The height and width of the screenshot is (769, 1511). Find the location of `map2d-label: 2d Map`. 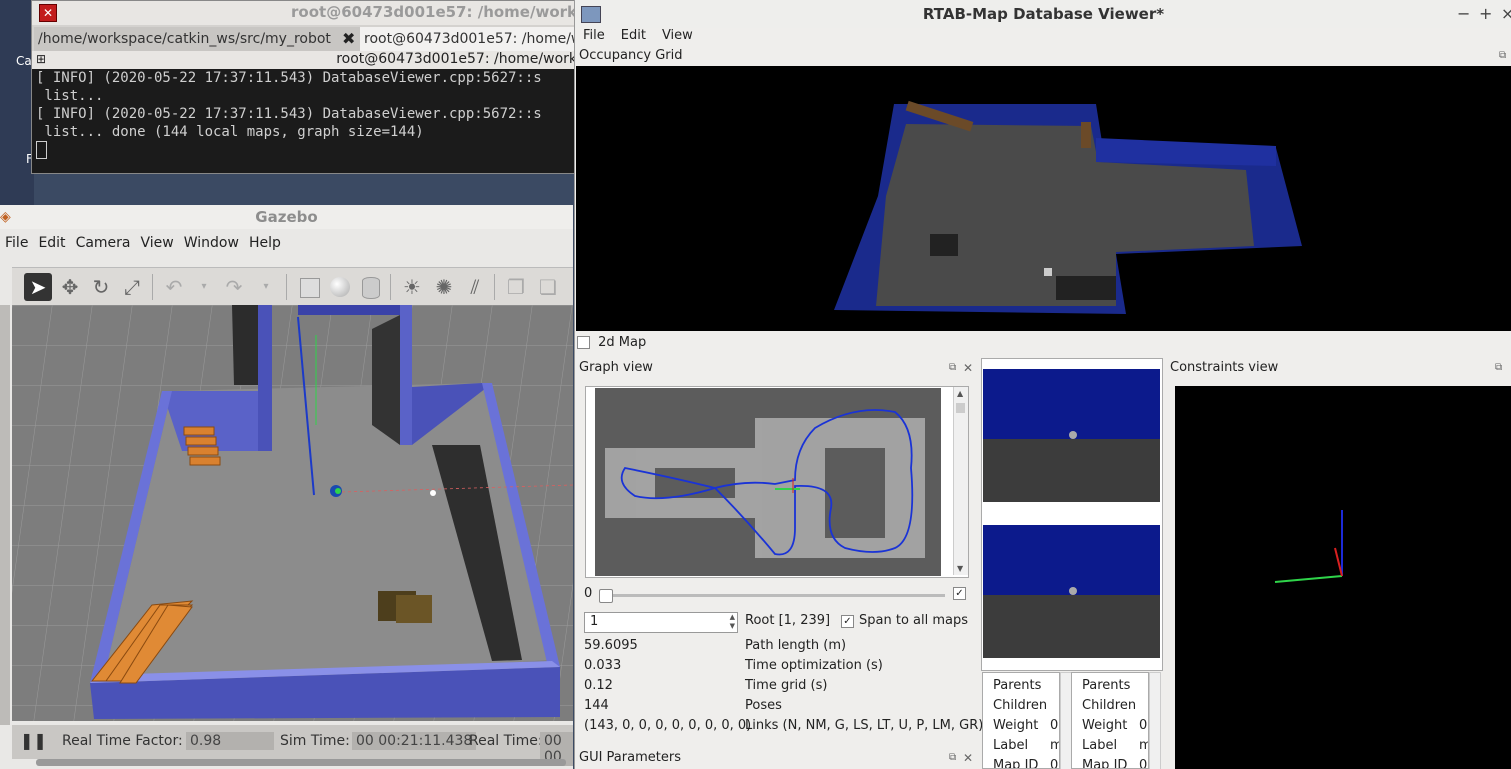

map2d-label: 2d Map is located at coordinates (622, 342).